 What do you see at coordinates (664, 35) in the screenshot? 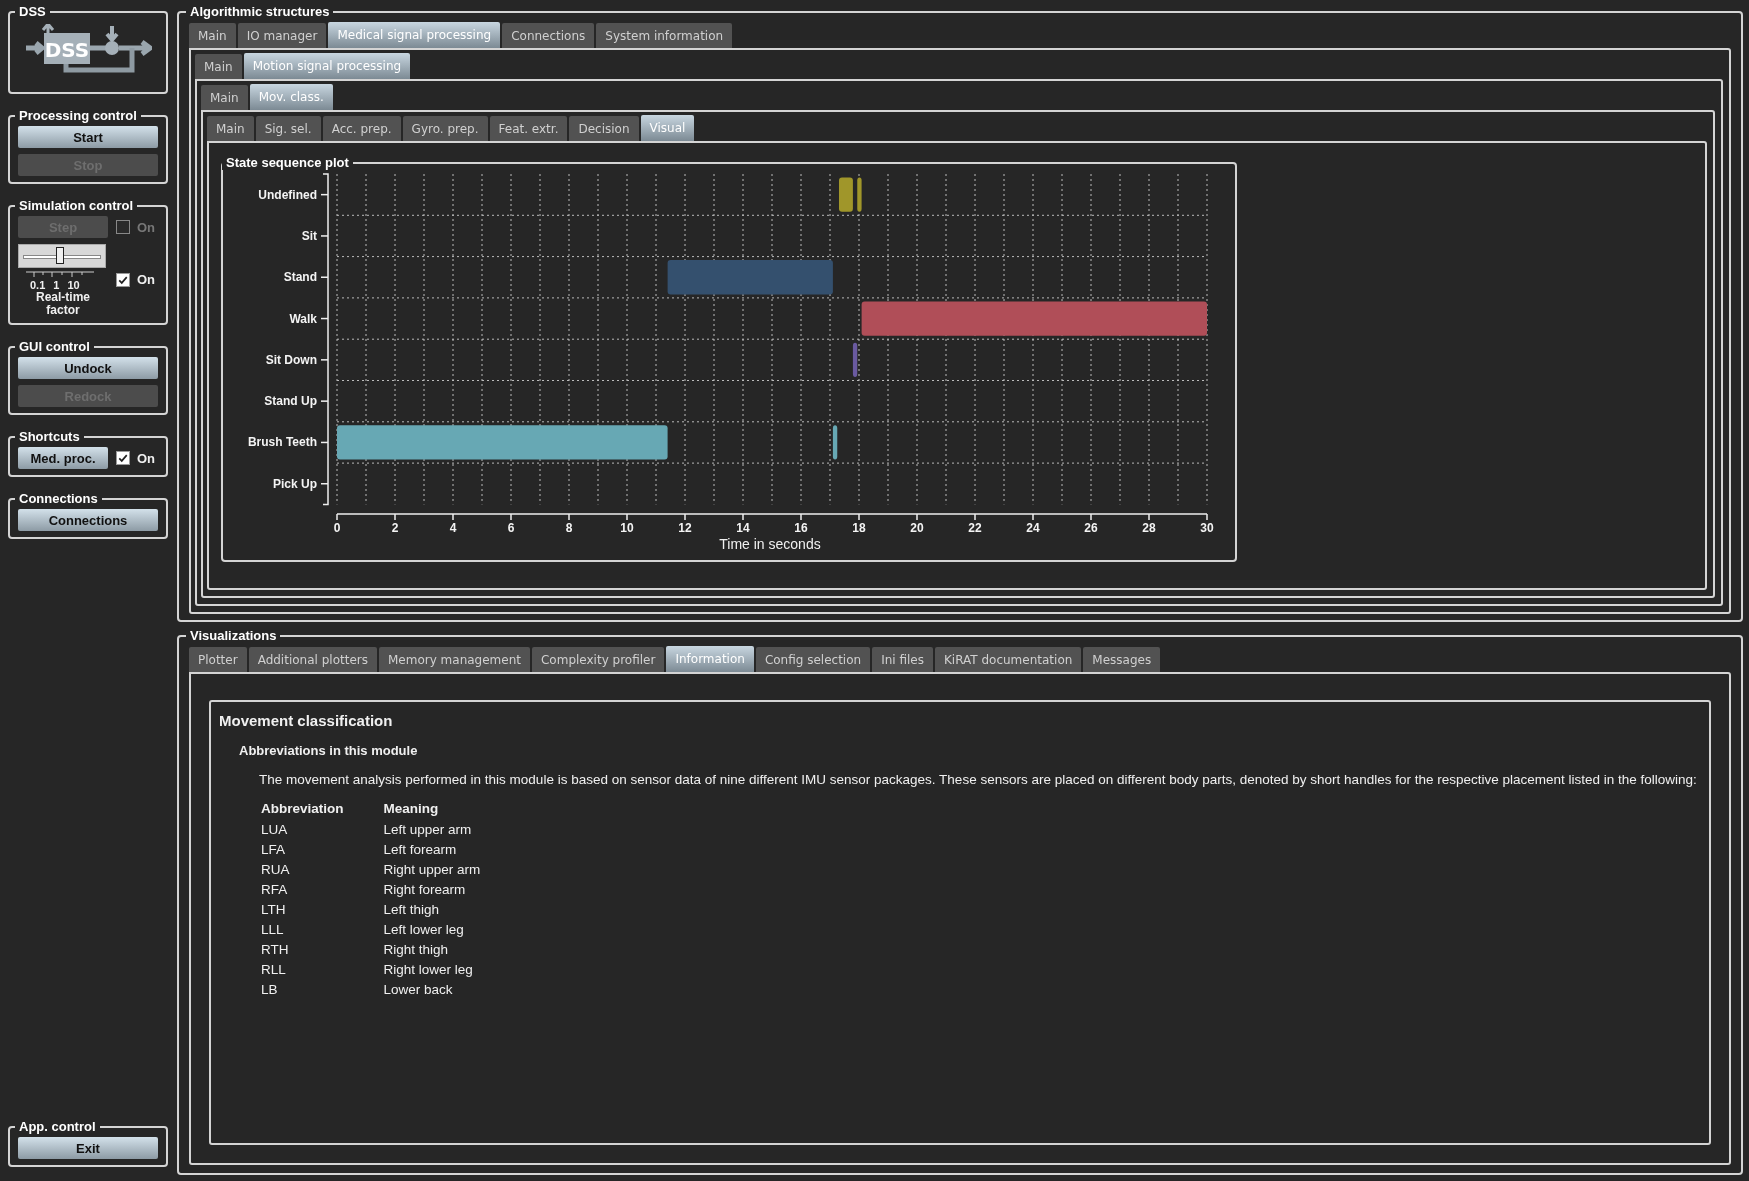
I see `tab: System information` at bounding box center [664, 35].